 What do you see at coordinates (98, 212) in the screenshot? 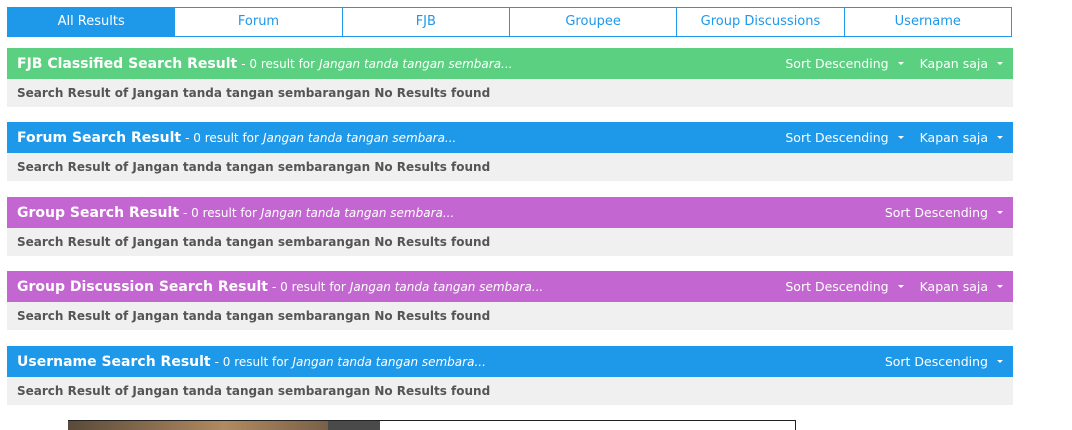
I see `section-title: Group Search Result` at bounding box center [98, 212].